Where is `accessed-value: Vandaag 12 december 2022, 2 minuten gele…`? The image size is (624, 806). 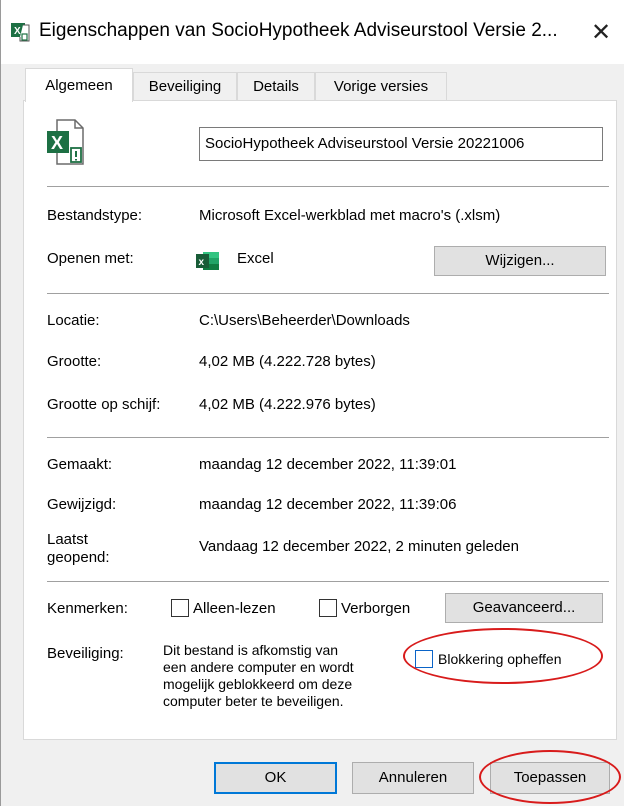
accessed-value: Vandaag 12 december 2022, 2 minuten gele… is located at coordinates (359, 546).